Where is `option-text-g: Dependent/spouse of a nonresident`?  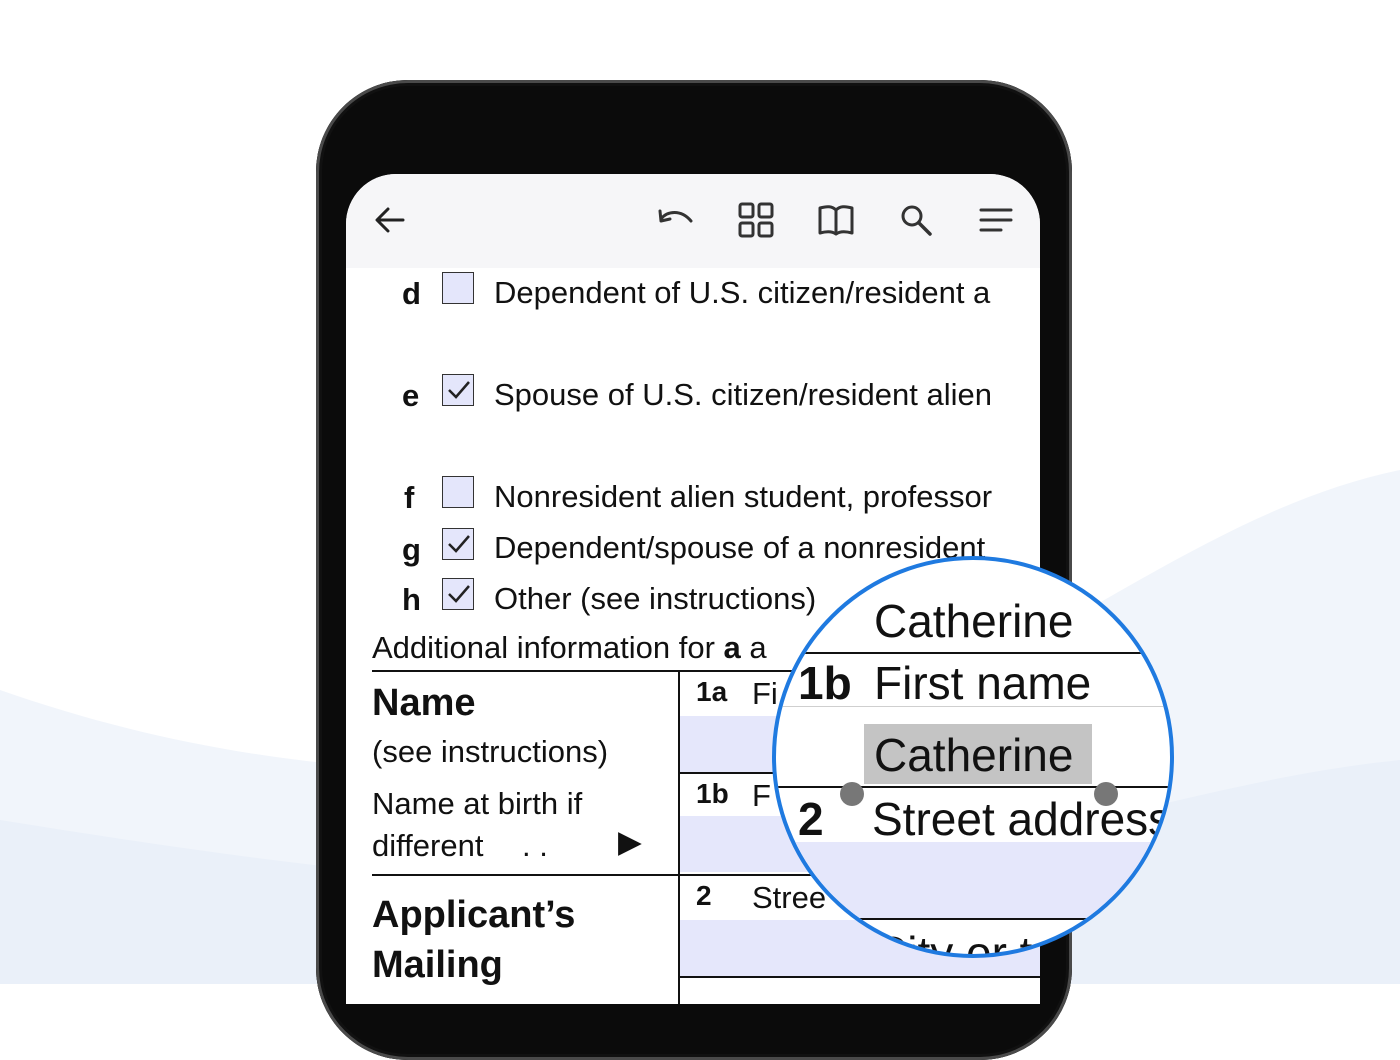
option-text-g: Dependent/spouse of a nonresident is located at coordinates (740, 547).